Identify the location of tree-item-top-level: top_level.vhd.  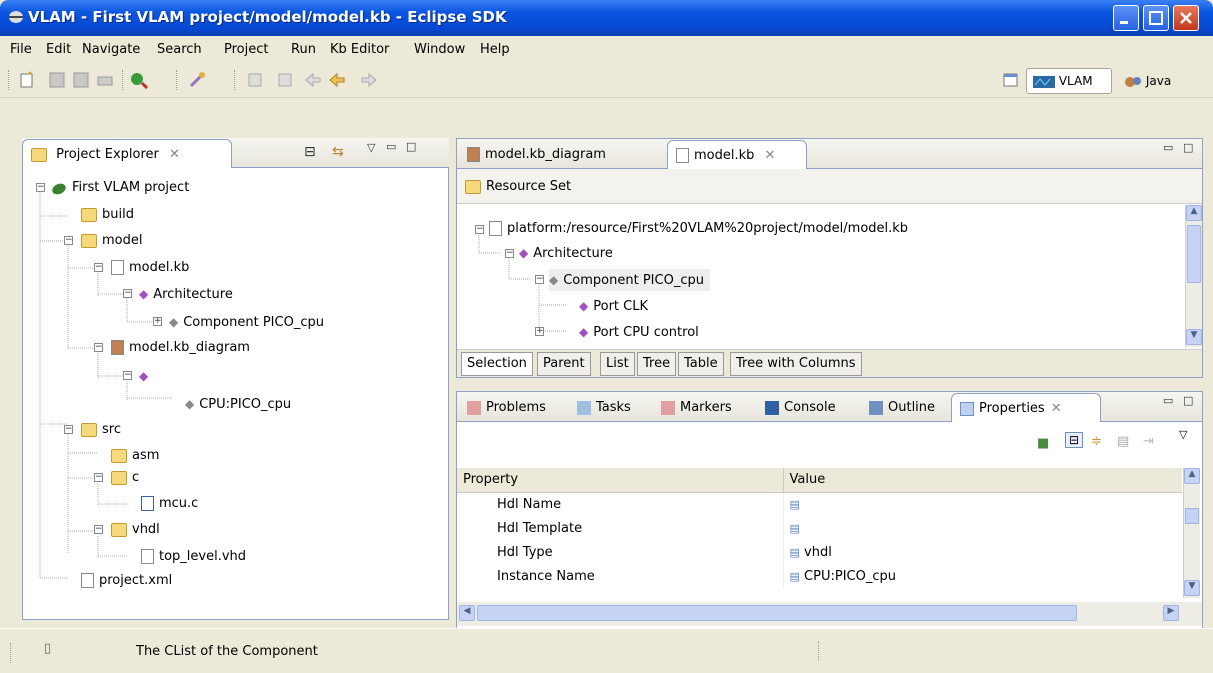
(193, 557).